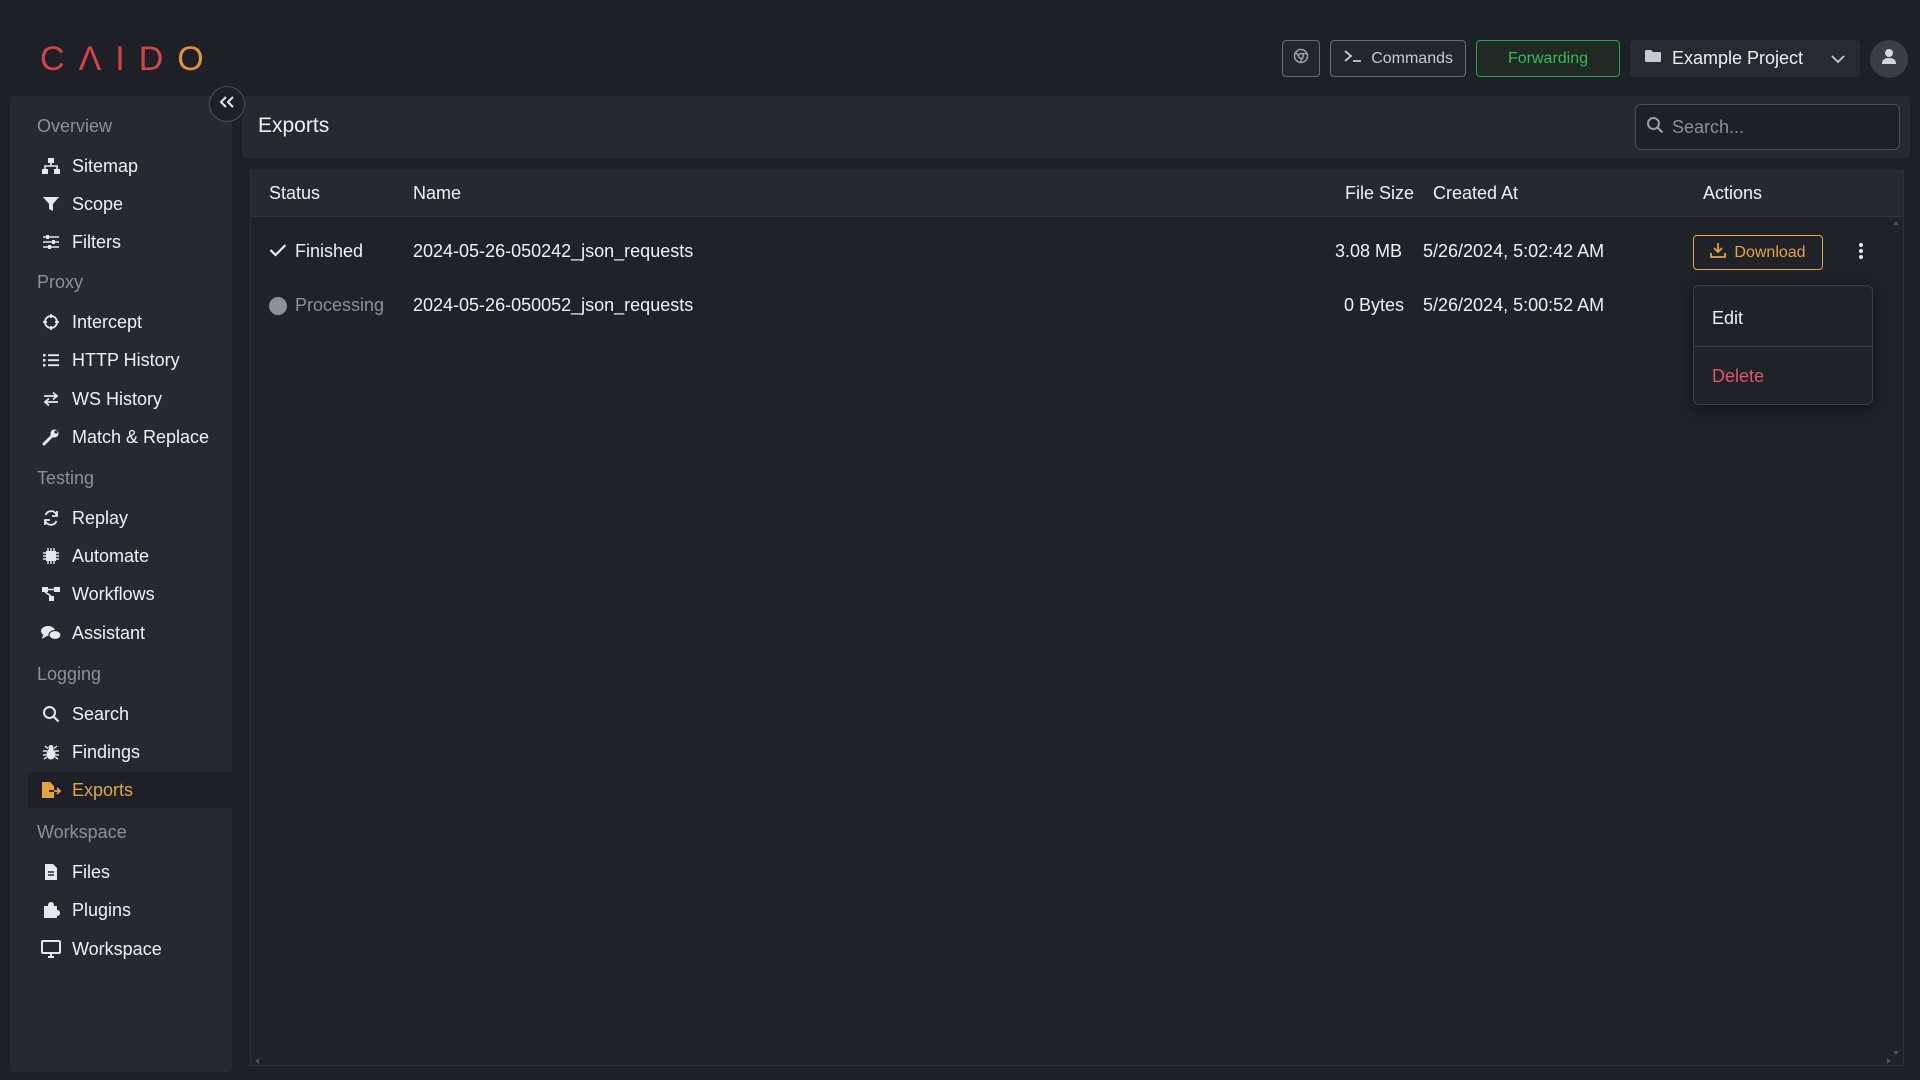 This screenshot has height=1080, width=1920. I want to click on forwarding-toggle: Forwarding, so click(1548, 58).